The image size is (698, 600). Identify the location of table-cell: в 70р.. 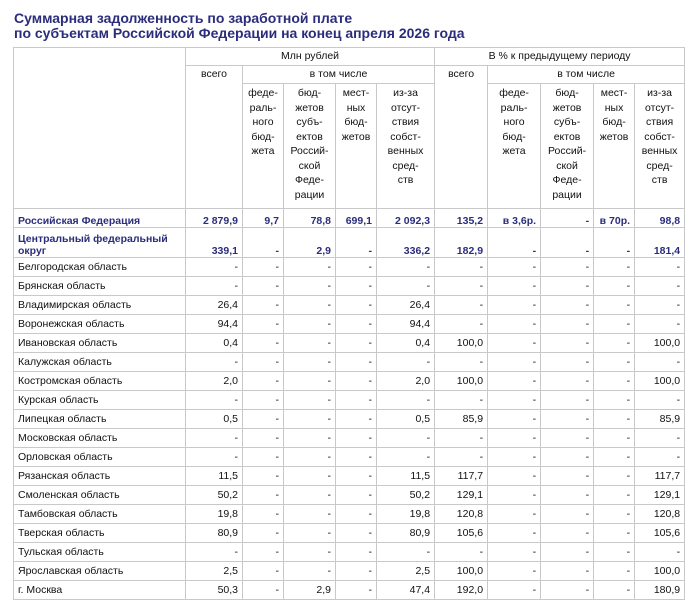
(614, 218).